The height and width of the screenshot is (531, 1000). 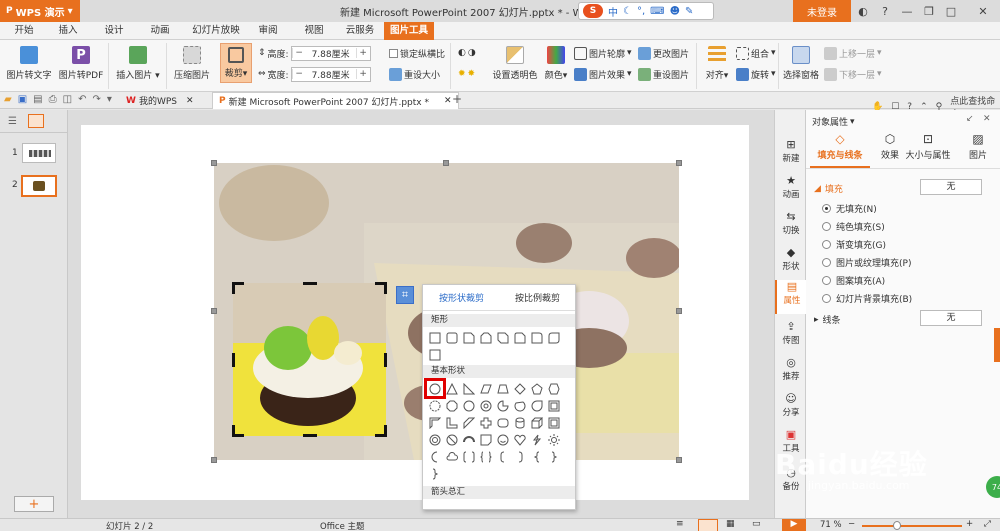 What do you see at coordinates (520, 388) in the screenshot?
I see `diamond-shape-icon` at bounding box center [520, 388].